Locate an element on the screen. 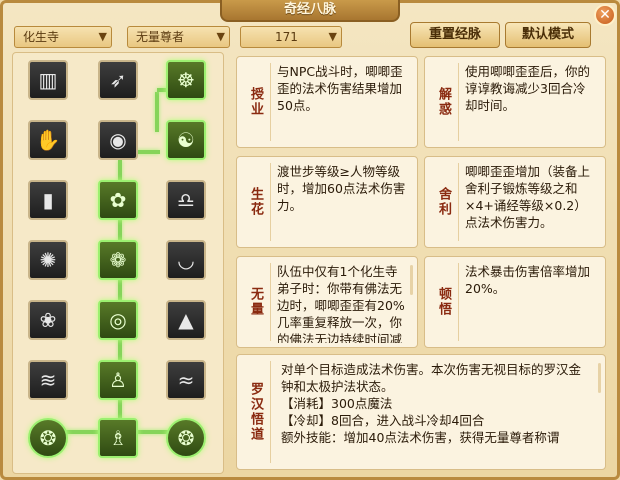 The width and height of the screenshot is (620, 480). wave-robe-icon: ≋ is located at coordinates (48, 380).